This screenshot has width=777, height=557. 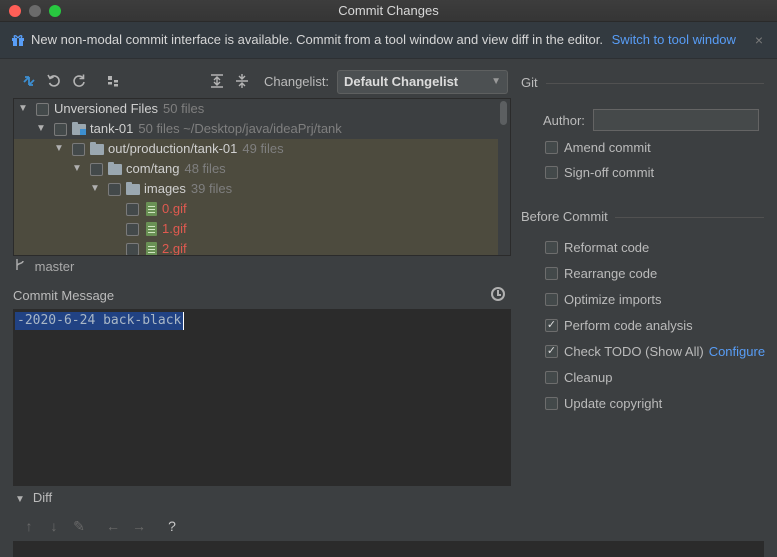 I want to click on tree-node-label: Unversioned Files 50 files, so click(x=129, y=108).